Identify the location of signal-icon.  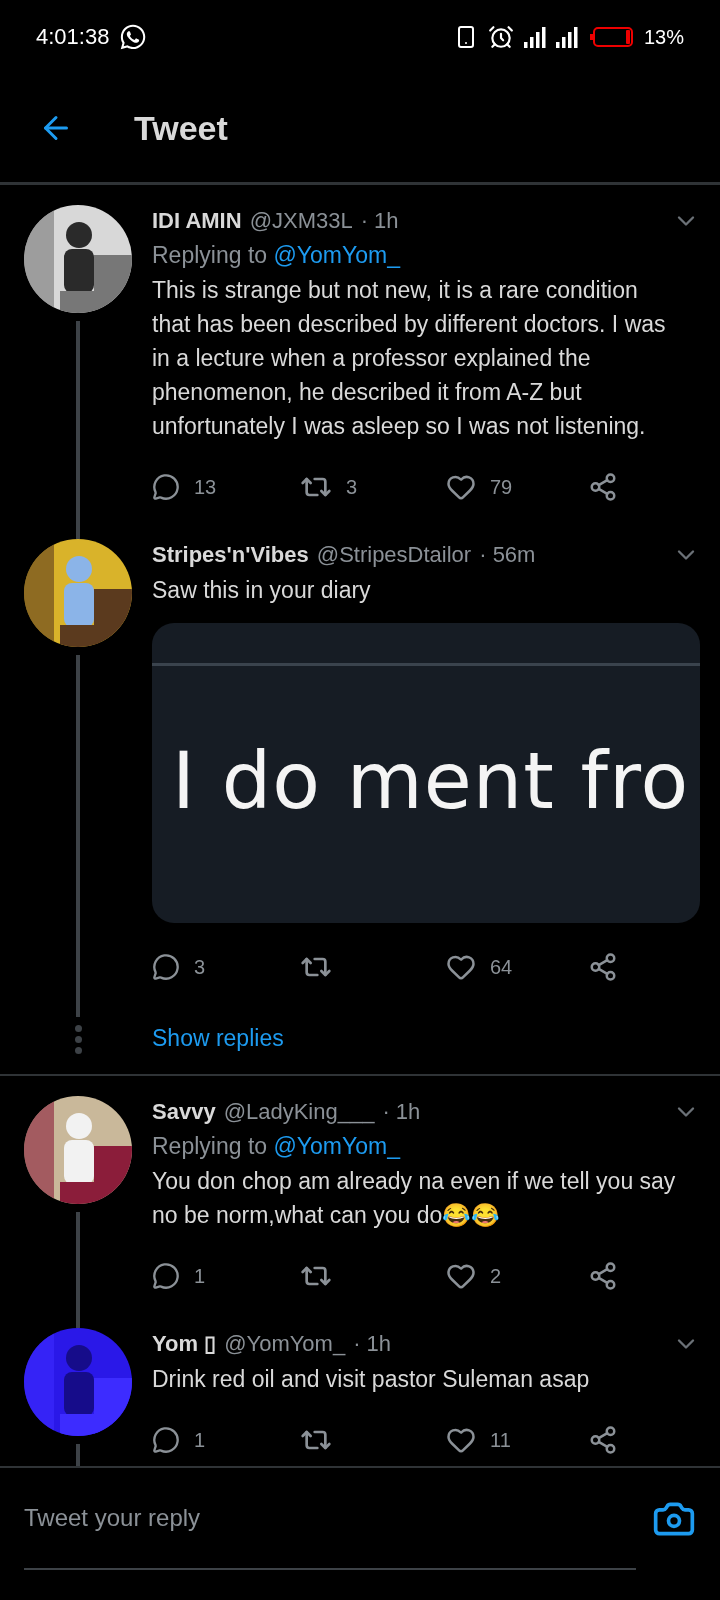
(551, 37).